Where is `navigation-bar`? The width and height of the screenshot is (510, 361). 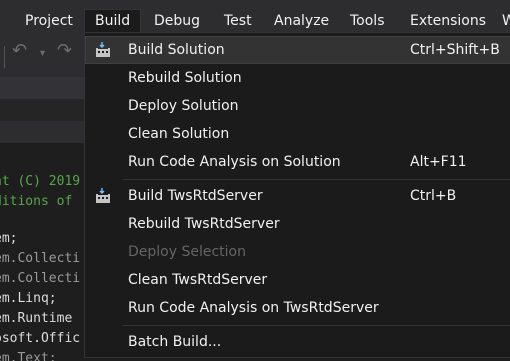
navigation-bar is located at coordinates (42, 110).